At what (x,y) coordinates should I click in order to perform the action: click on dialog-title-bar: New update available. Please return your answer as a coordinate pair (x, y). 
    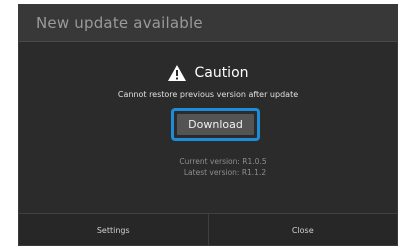
    Looking at the image, I should click on (208, 23).